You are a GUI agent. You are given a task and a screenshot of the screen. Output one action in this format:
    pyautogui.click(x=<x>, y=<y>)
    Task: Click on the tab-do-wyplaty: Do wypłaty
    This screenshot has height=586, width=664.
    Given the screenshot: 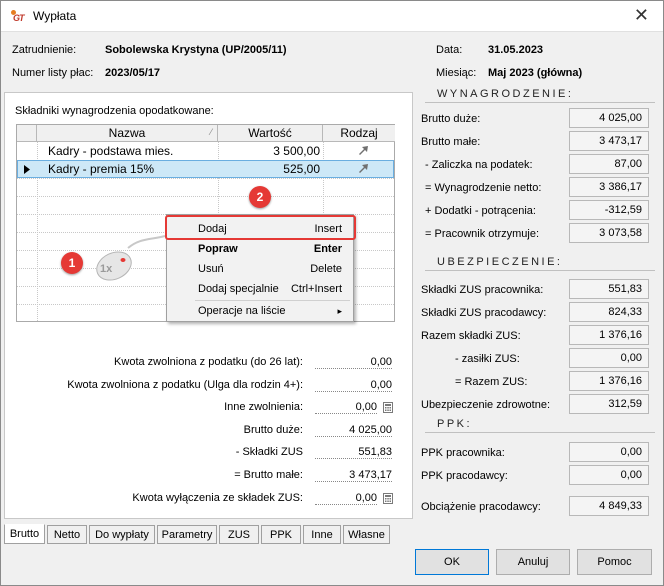 What is the action you would take?
    pyautogui.click(x=122, y=534)
    